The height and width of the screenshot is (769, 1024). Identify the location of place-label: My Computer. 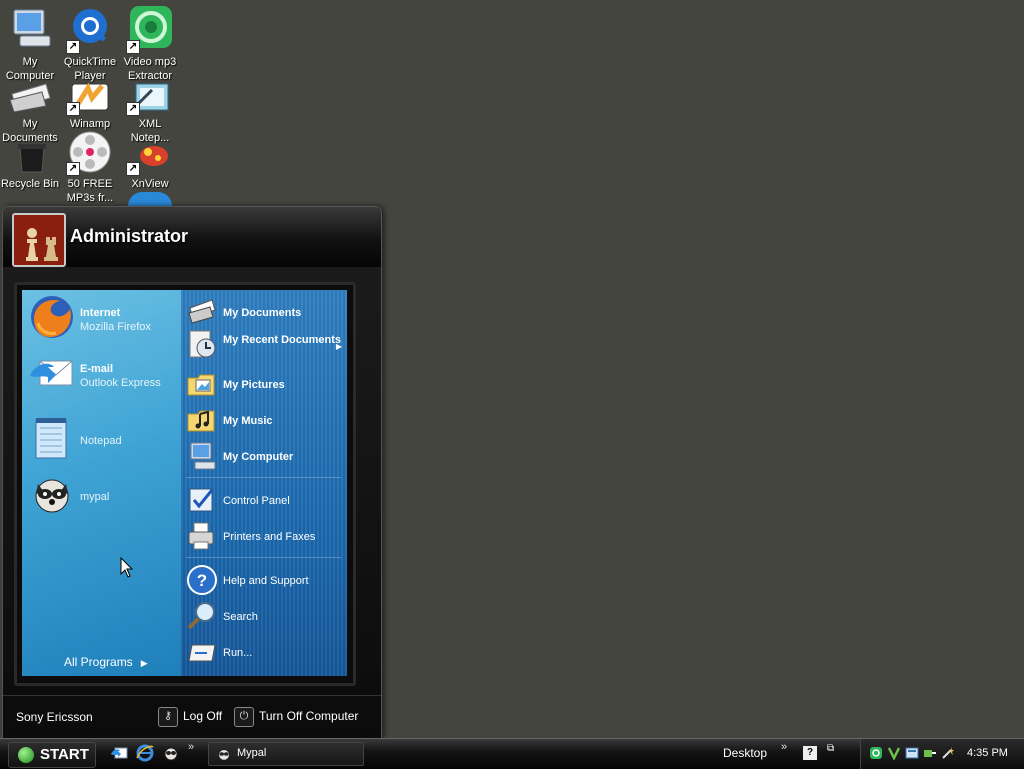
(258, 457).